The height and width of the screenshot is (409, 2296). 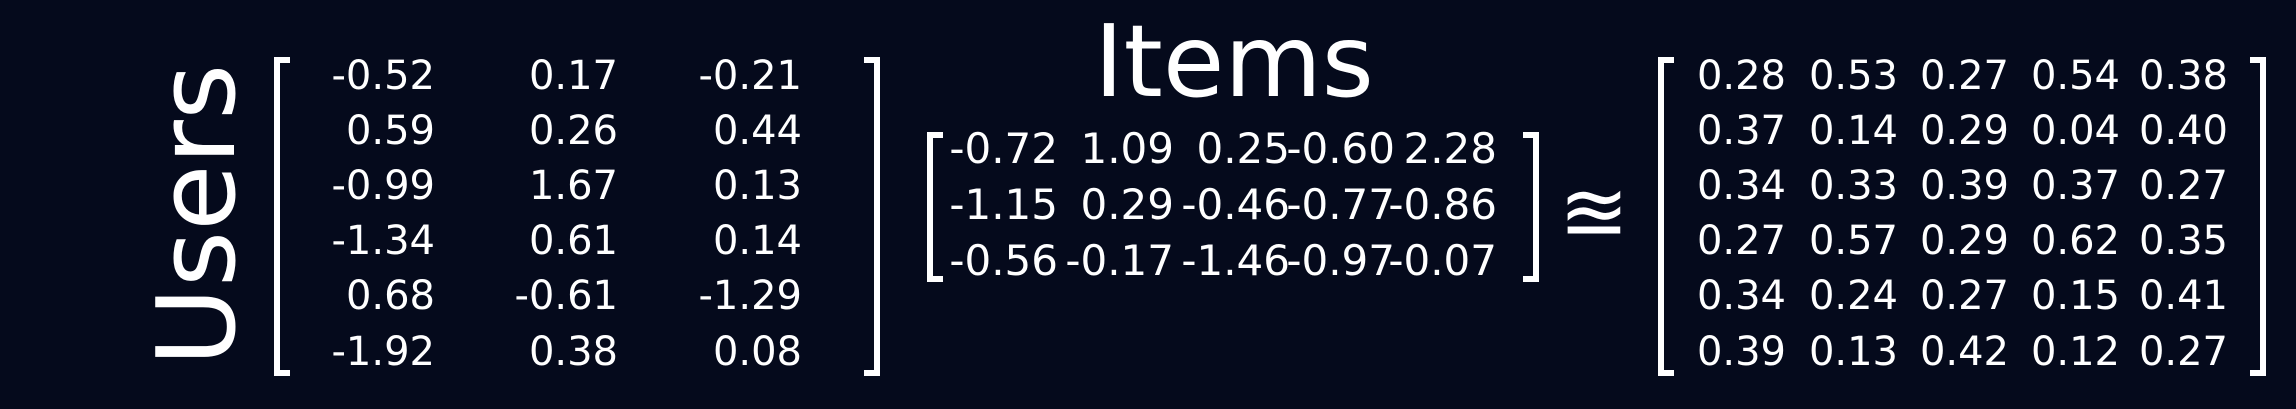 I want to click on item-matrix-left-bracket, so click(x=935, y=207).